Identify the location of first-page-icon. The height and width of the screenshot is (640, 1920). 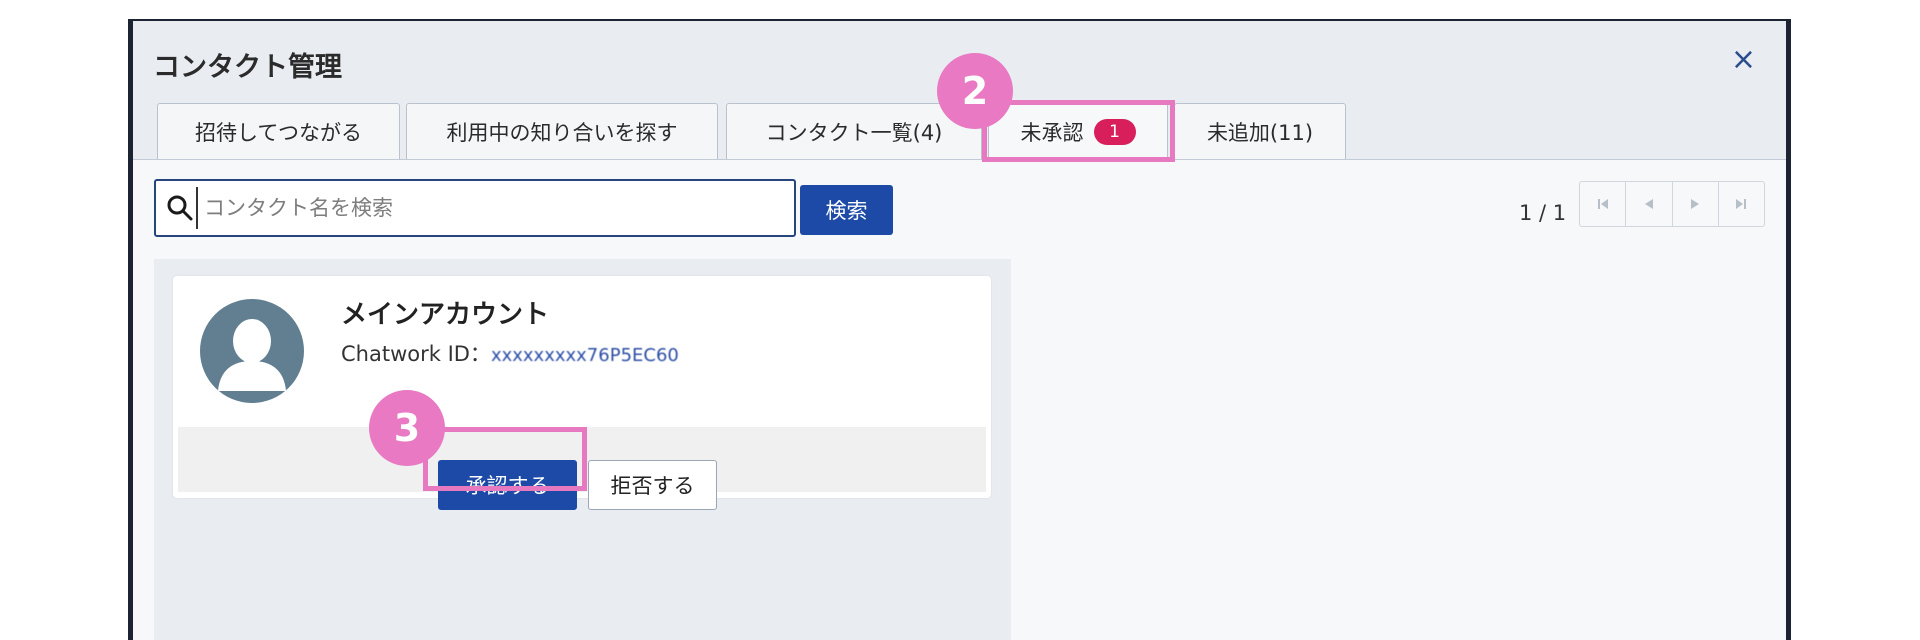
(1602, 204).